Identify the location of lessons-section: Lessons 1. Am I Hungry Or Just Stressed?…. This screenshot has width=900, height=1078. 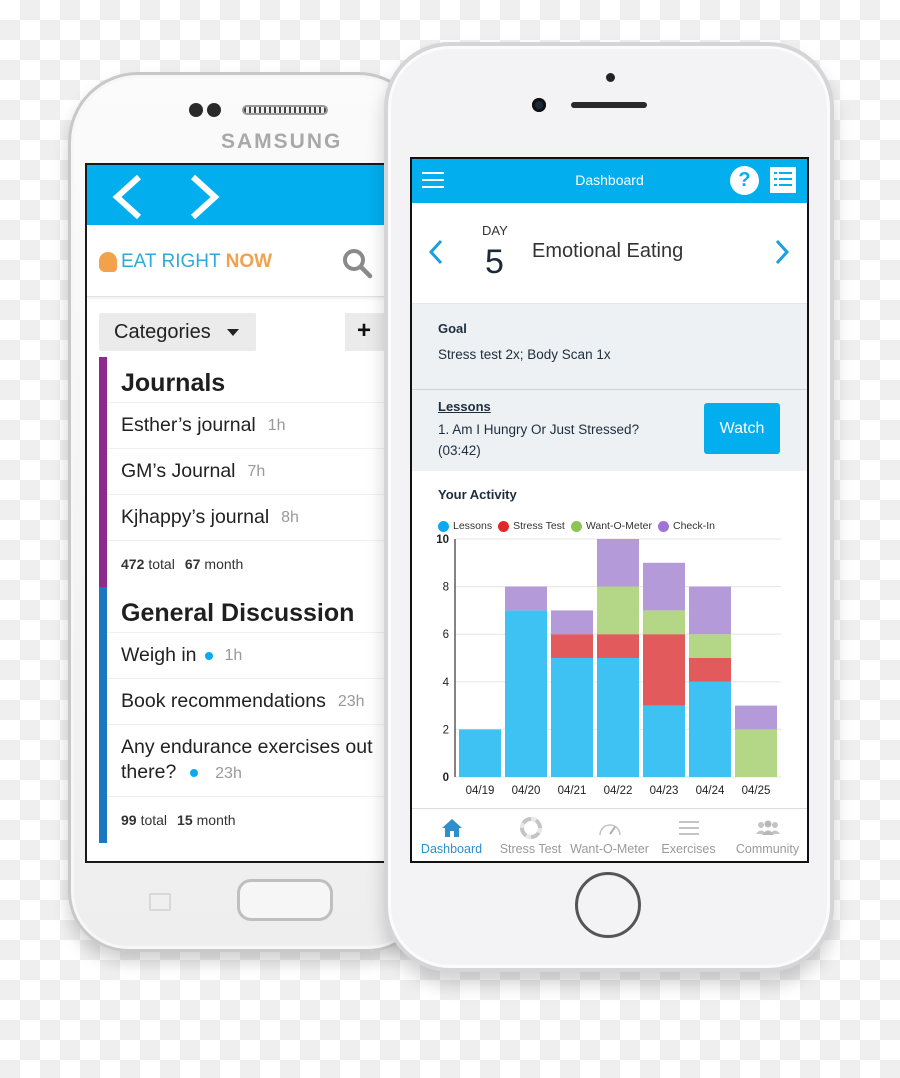
(609, 430).